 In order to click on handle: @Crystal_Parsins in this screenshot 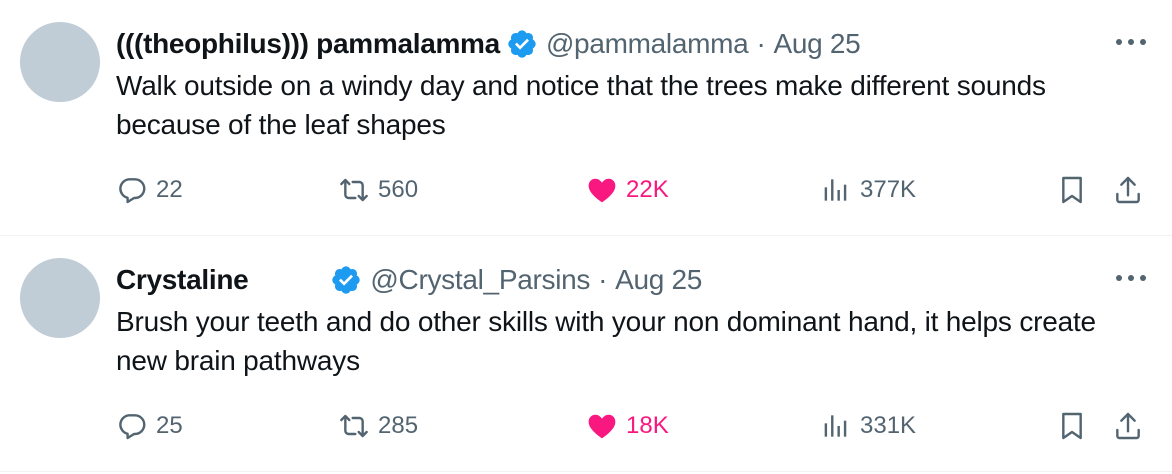, I will do `click(480, 280)`.